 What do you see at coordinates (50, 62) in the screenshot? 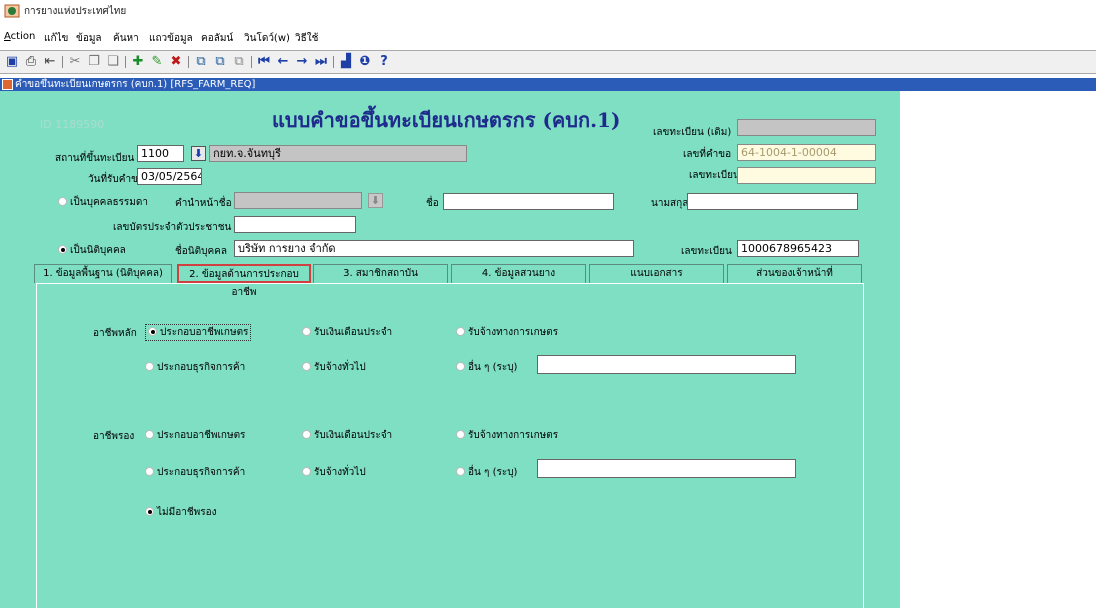
I see `exit-icon: ⇤` at bounding box center [50, 62].